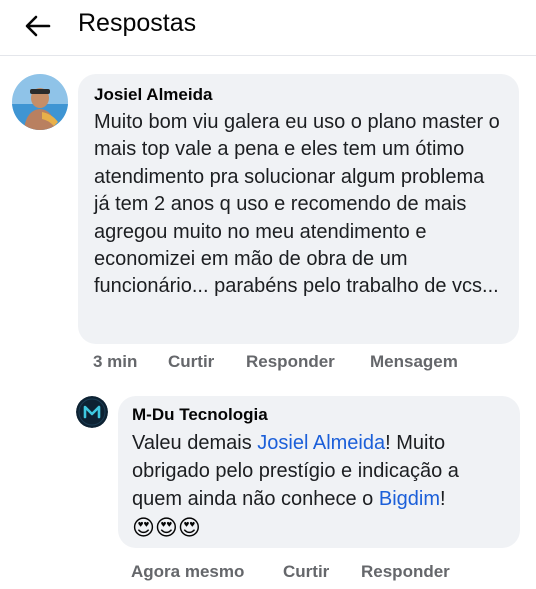 This screenshot has height=589, width=536. I want to click on reply-reply-button: Responder, so click(405, 572).